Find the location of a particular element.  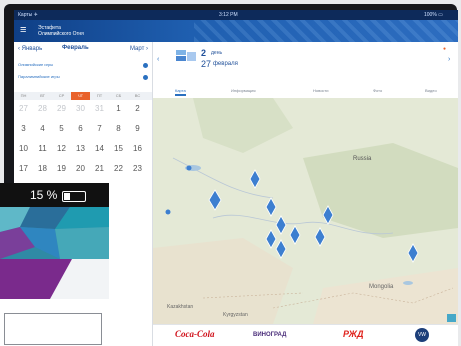

calendar-day: 22 is located at coordinates (118, 168).